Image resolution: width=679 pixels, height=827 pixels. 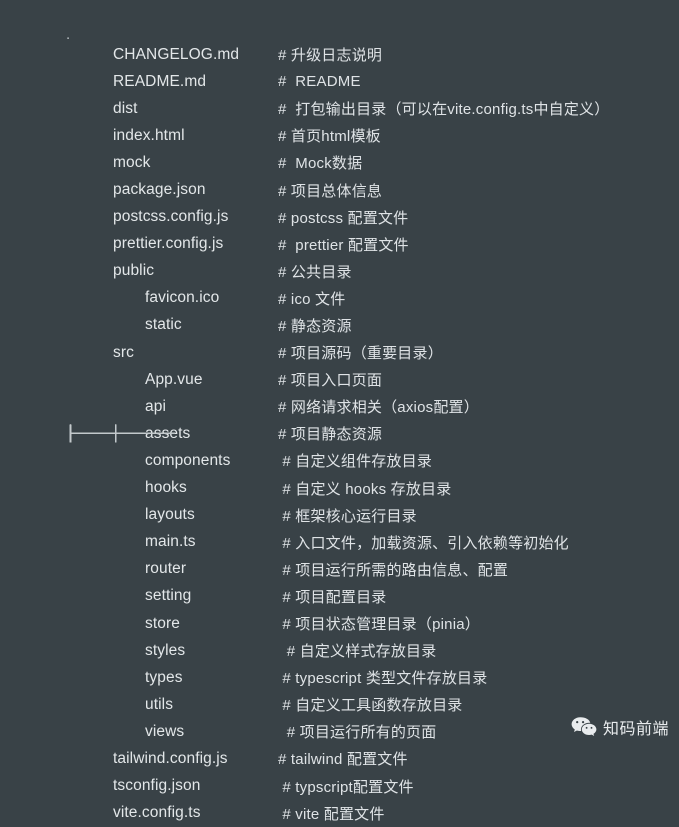 I want to click on tree-node-name: hooks, so click(x=166, y=488).